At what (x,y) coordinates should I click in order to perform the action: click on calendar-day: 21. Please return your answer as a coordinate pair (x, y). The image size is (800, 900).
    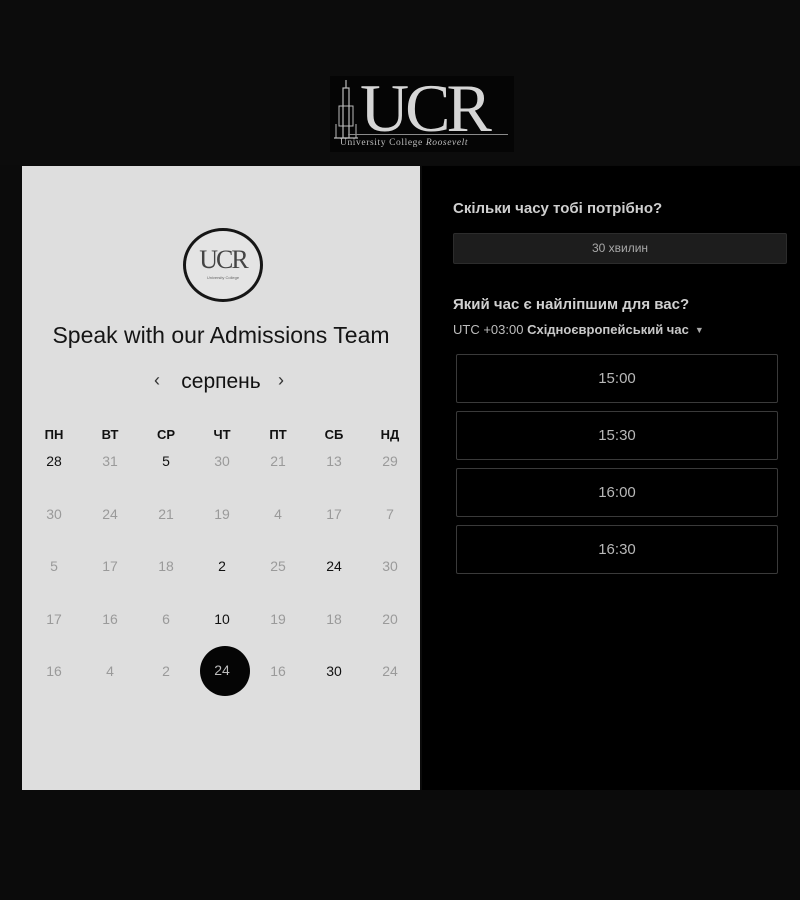
    Looking at the image, I should click on (166, 525).